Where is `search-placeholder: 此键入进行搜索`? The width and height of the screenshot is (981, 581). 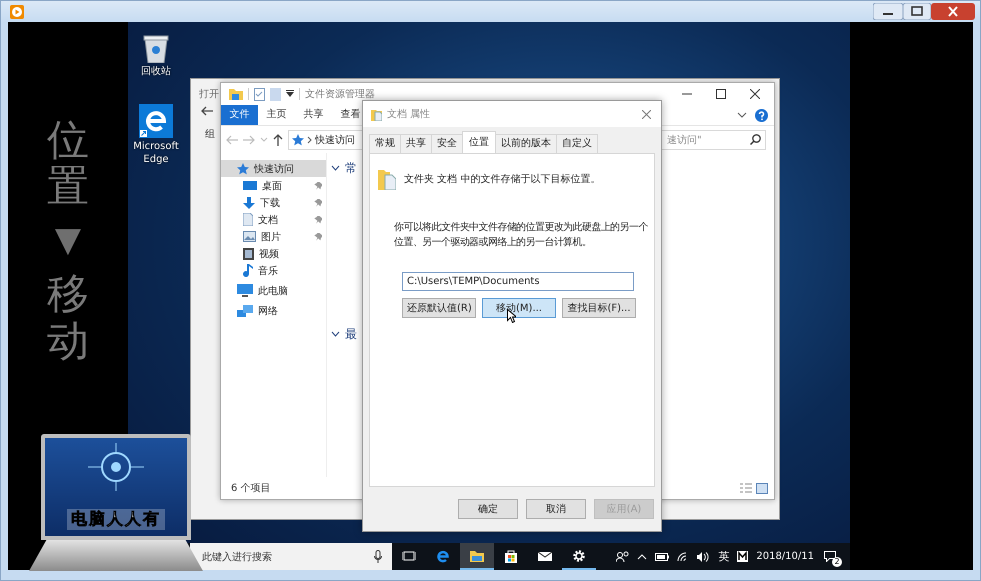
search-placeholder: 此键入进行搜索 is located at coordinates (237, 557).